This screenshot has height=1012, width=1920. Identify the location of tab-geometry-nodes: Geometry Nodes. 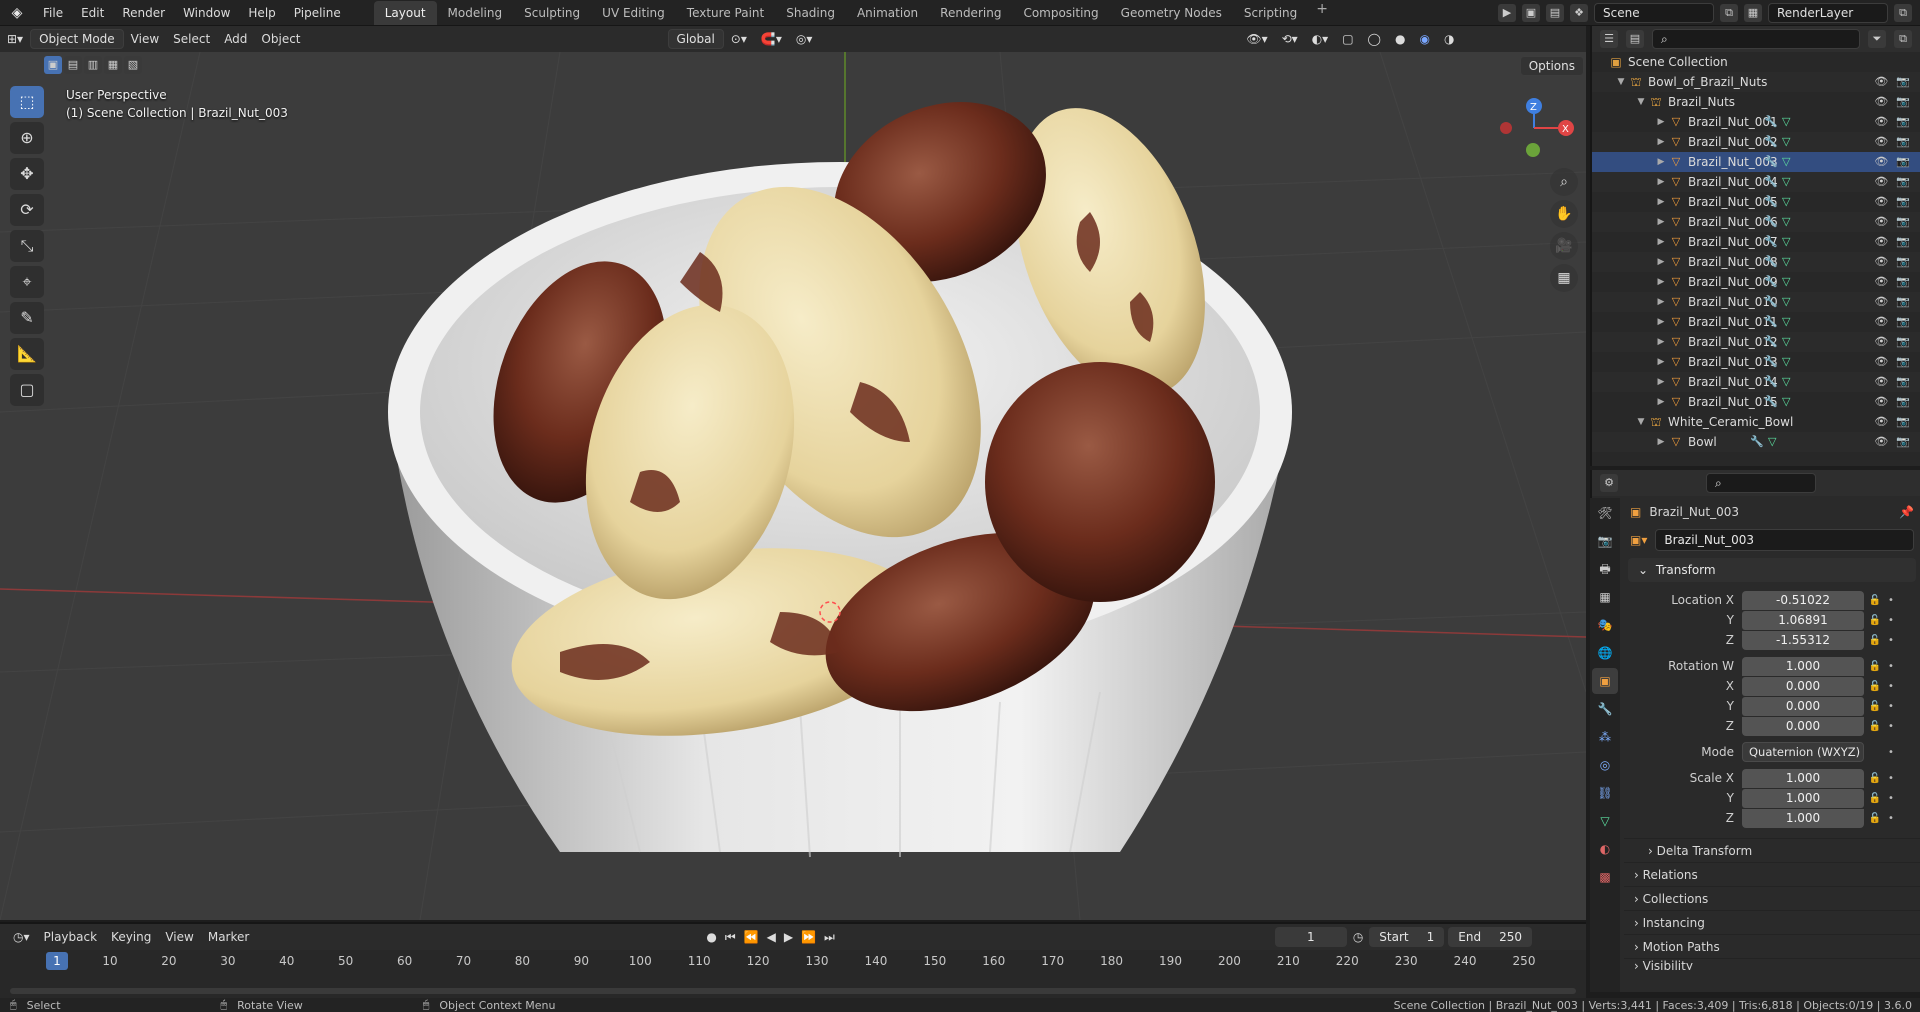
(1171, 13).